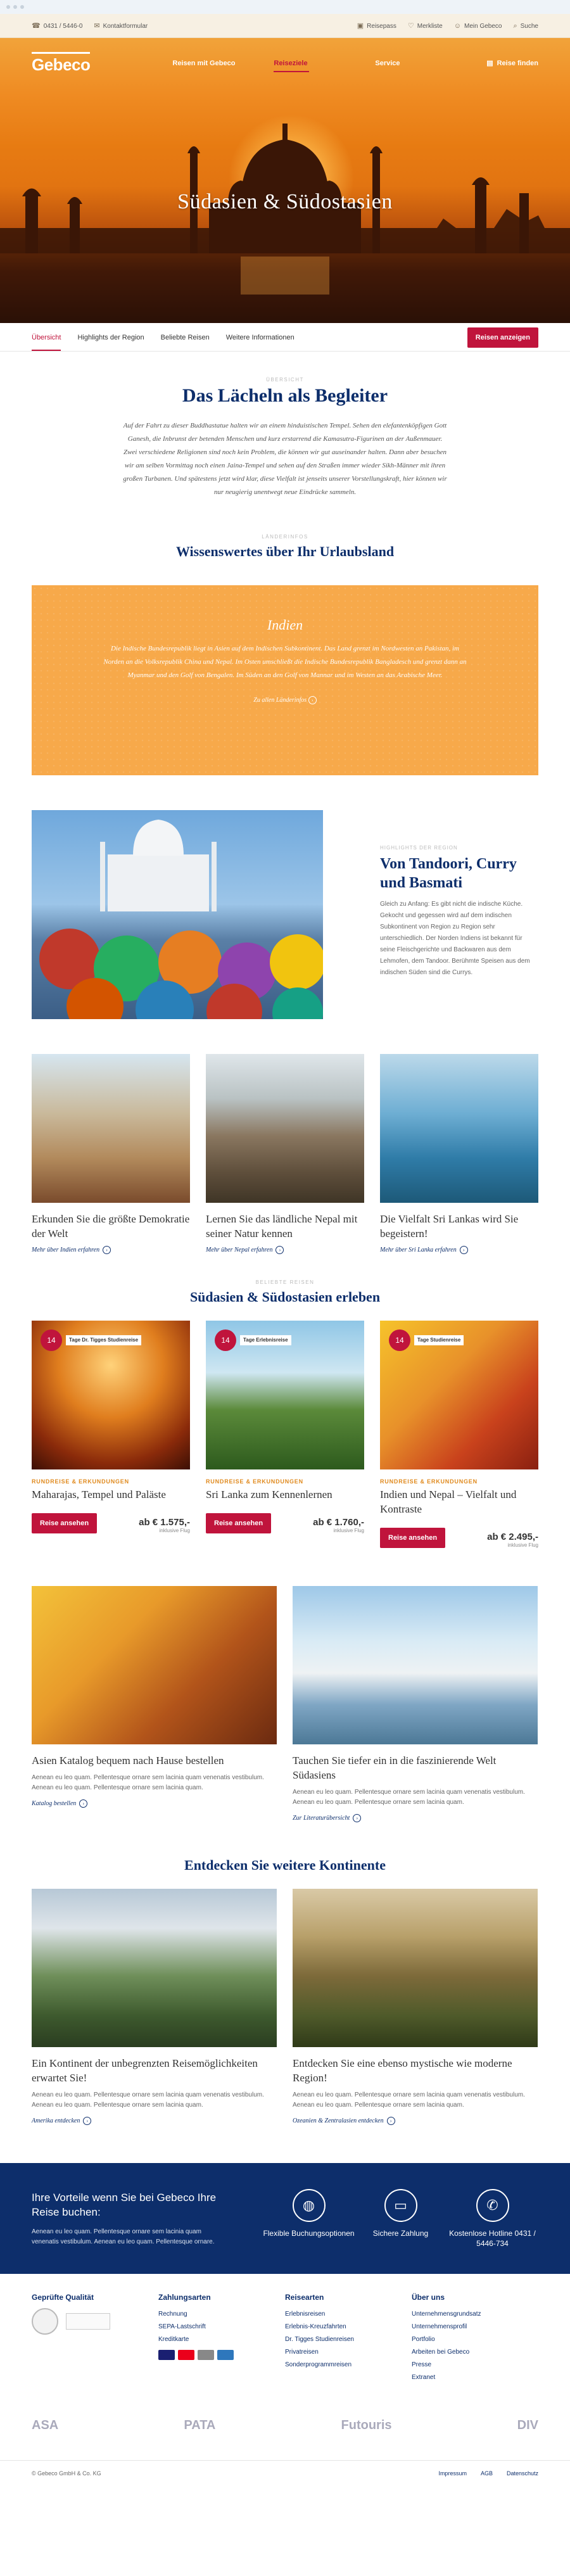  Describe the element at coordinates (66, 2473) in the screenshot. I see `copyright: © Gebeco GmbH & Co. KG` at that location.